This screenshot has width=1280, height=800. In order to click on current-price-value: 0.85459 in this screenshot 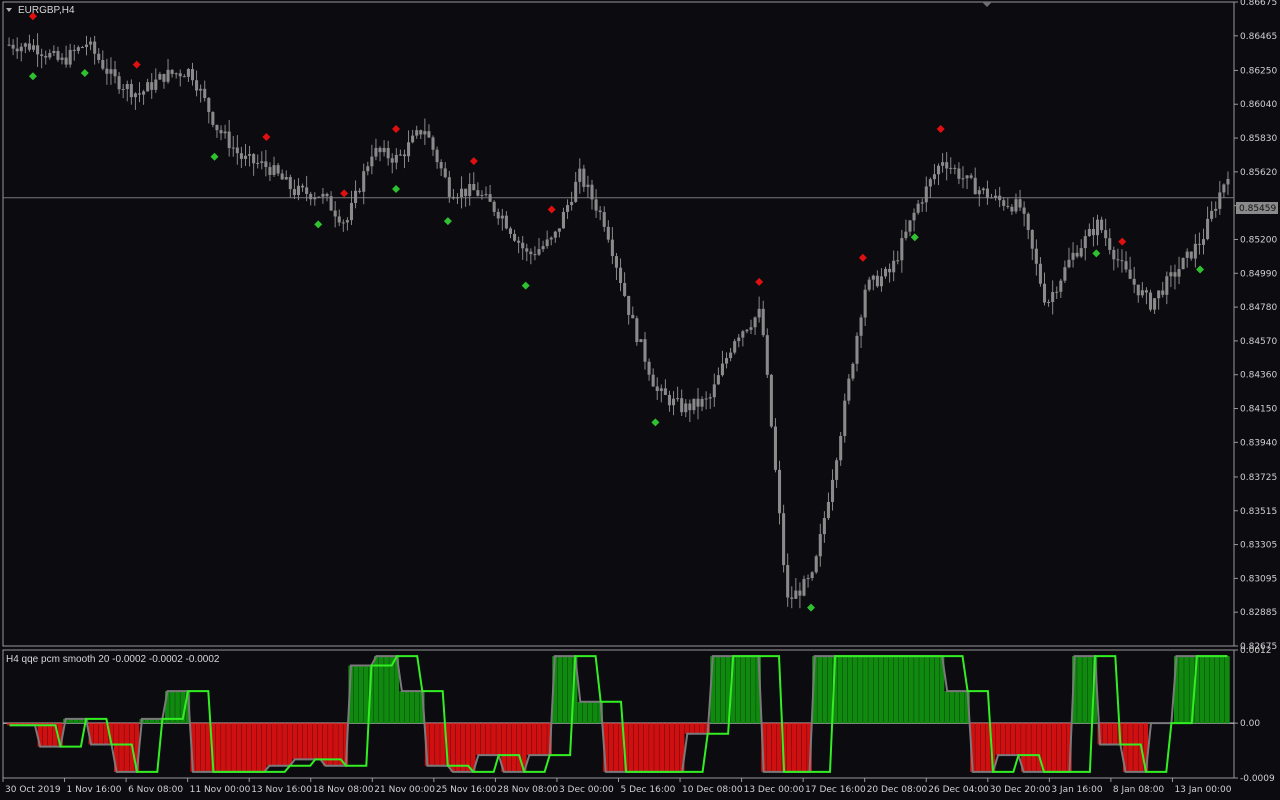, I will do `click(1257, 209)`.